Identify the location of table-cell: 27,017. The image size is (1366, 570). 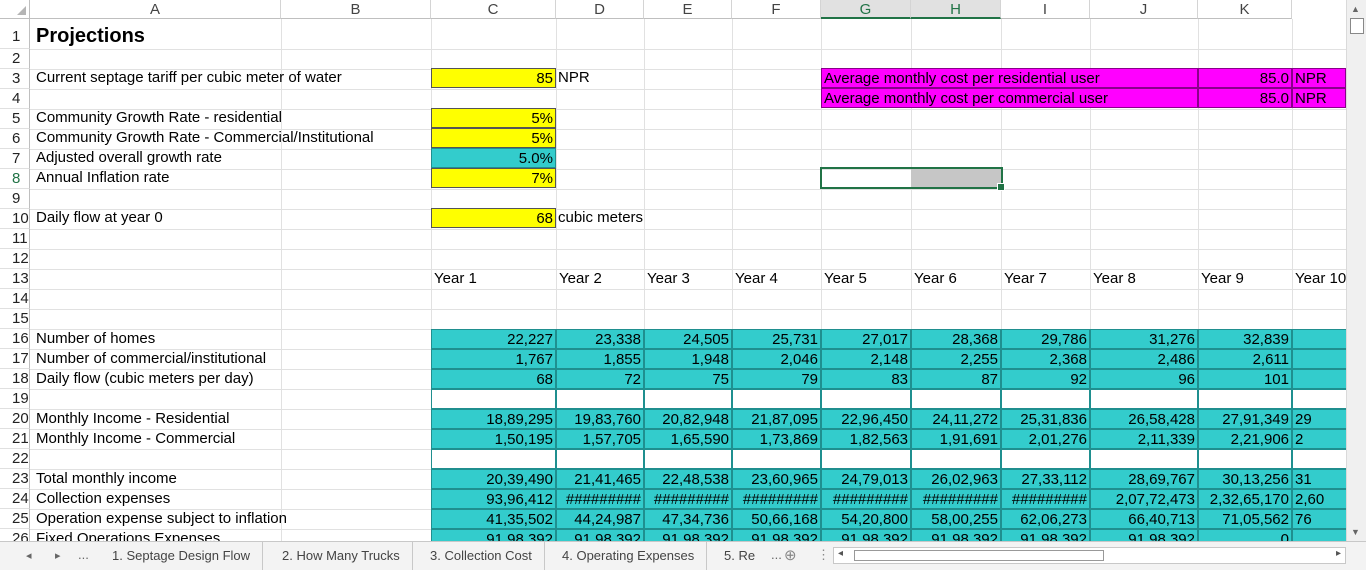
(866, 339).